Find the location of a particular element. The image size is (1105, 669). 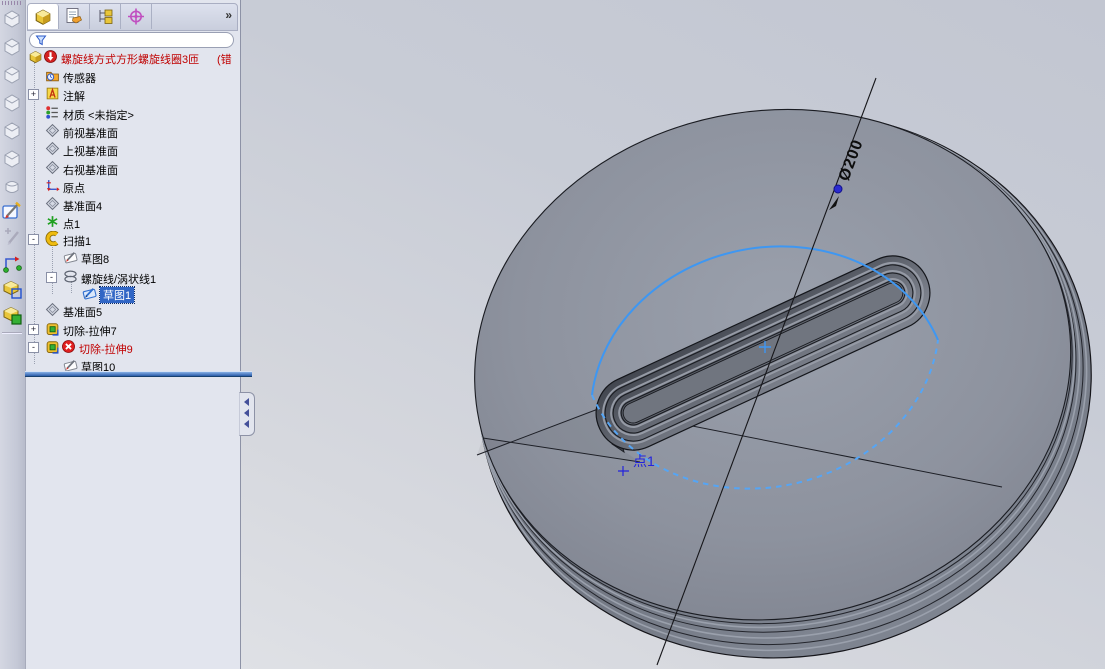

error-icon is located at coordinates (68, 346).